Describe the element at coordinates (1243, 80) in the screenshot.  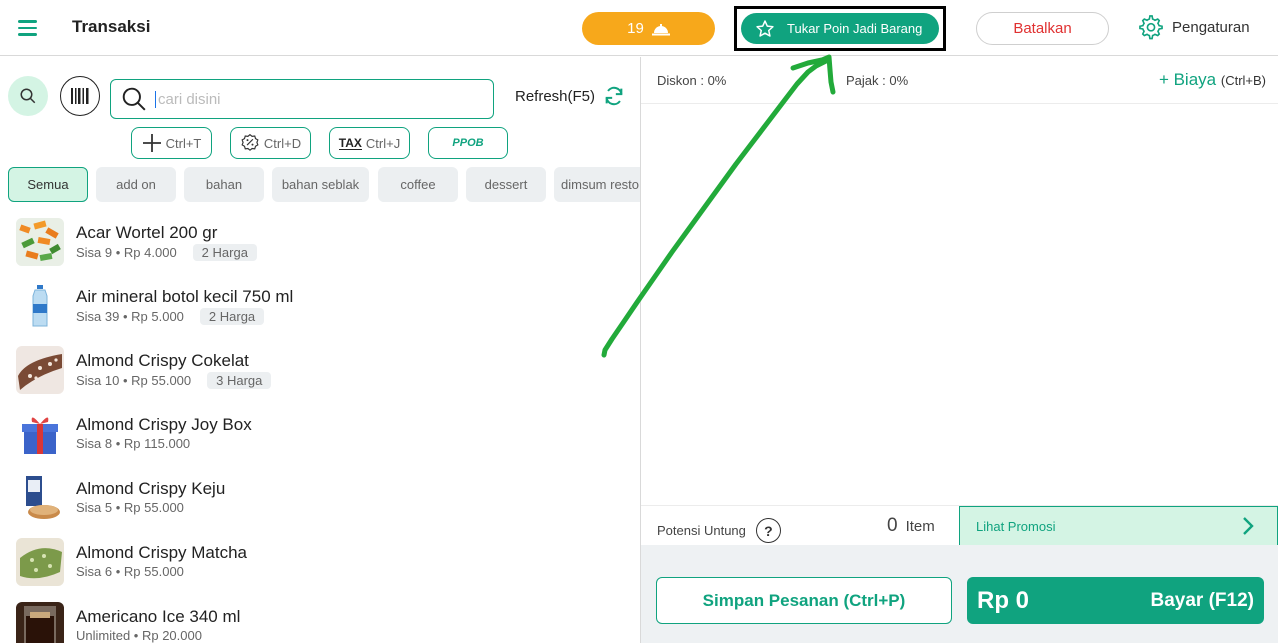
I see `add-fee-shortcut: (Ctrl+B)` at that location.